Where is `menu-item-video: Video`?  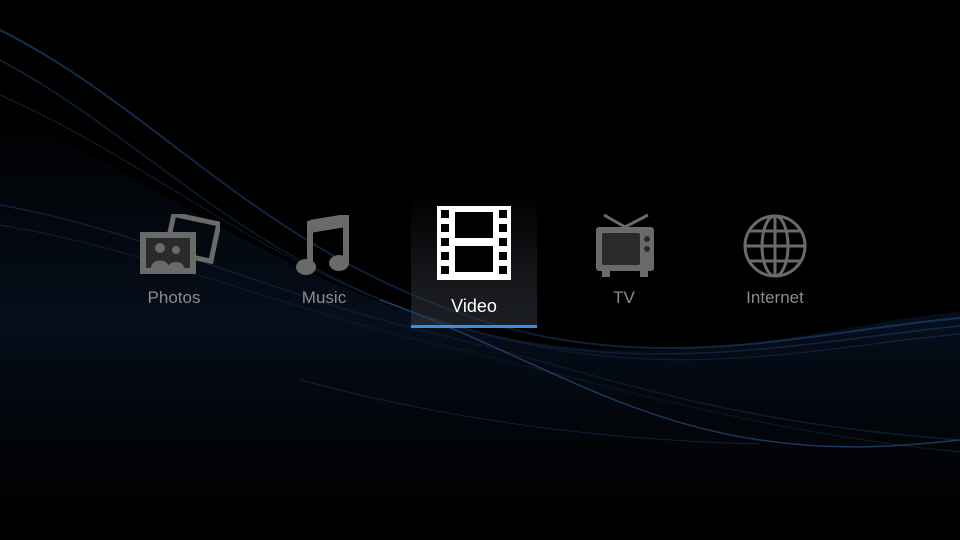
menu-item-video: Video is located at coordinates (474, 263).